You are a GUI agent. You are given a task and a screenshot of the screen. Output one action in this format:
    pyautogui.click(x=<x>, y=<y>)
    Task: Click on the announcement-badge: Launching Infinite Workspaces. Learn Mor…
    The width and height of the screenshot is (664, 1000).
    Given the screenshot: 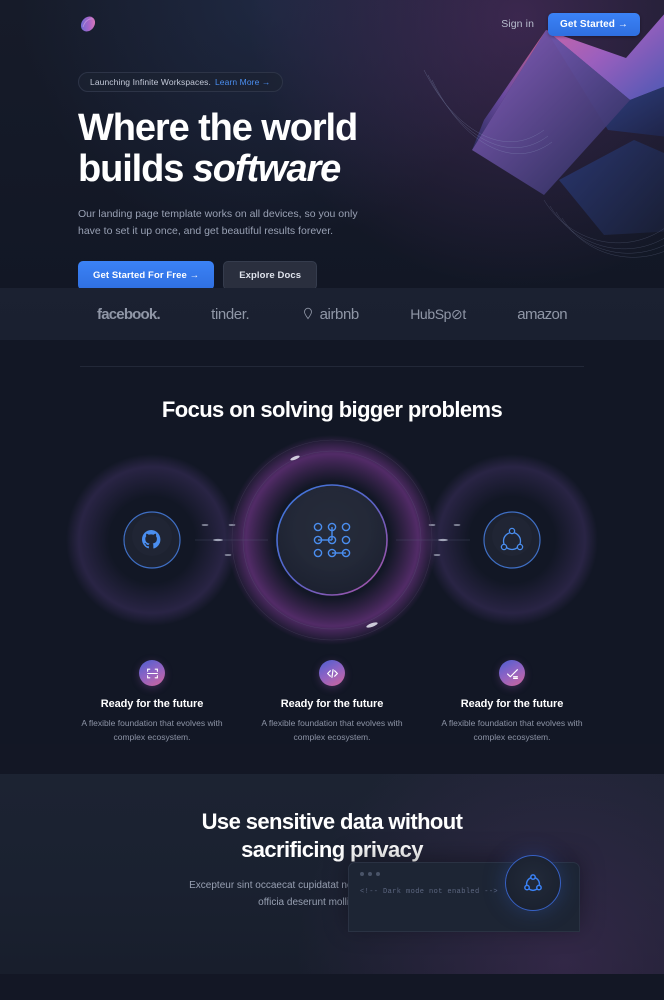 What is the action you would take?
    pyautogui.click(x=180, y=82)
    